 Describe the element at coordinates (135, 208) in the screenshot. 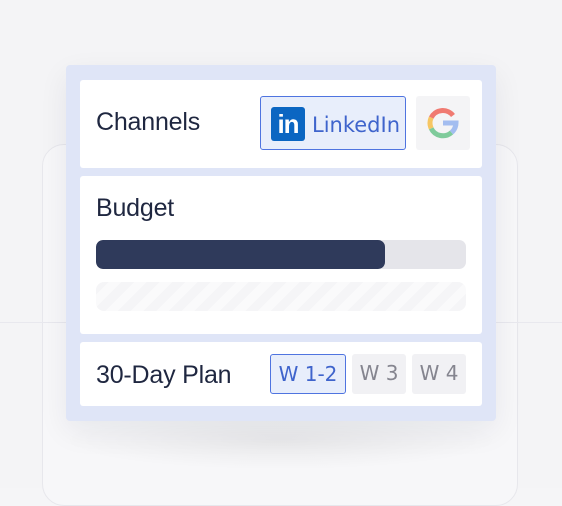

I see `budget-title: Budget` at that location.